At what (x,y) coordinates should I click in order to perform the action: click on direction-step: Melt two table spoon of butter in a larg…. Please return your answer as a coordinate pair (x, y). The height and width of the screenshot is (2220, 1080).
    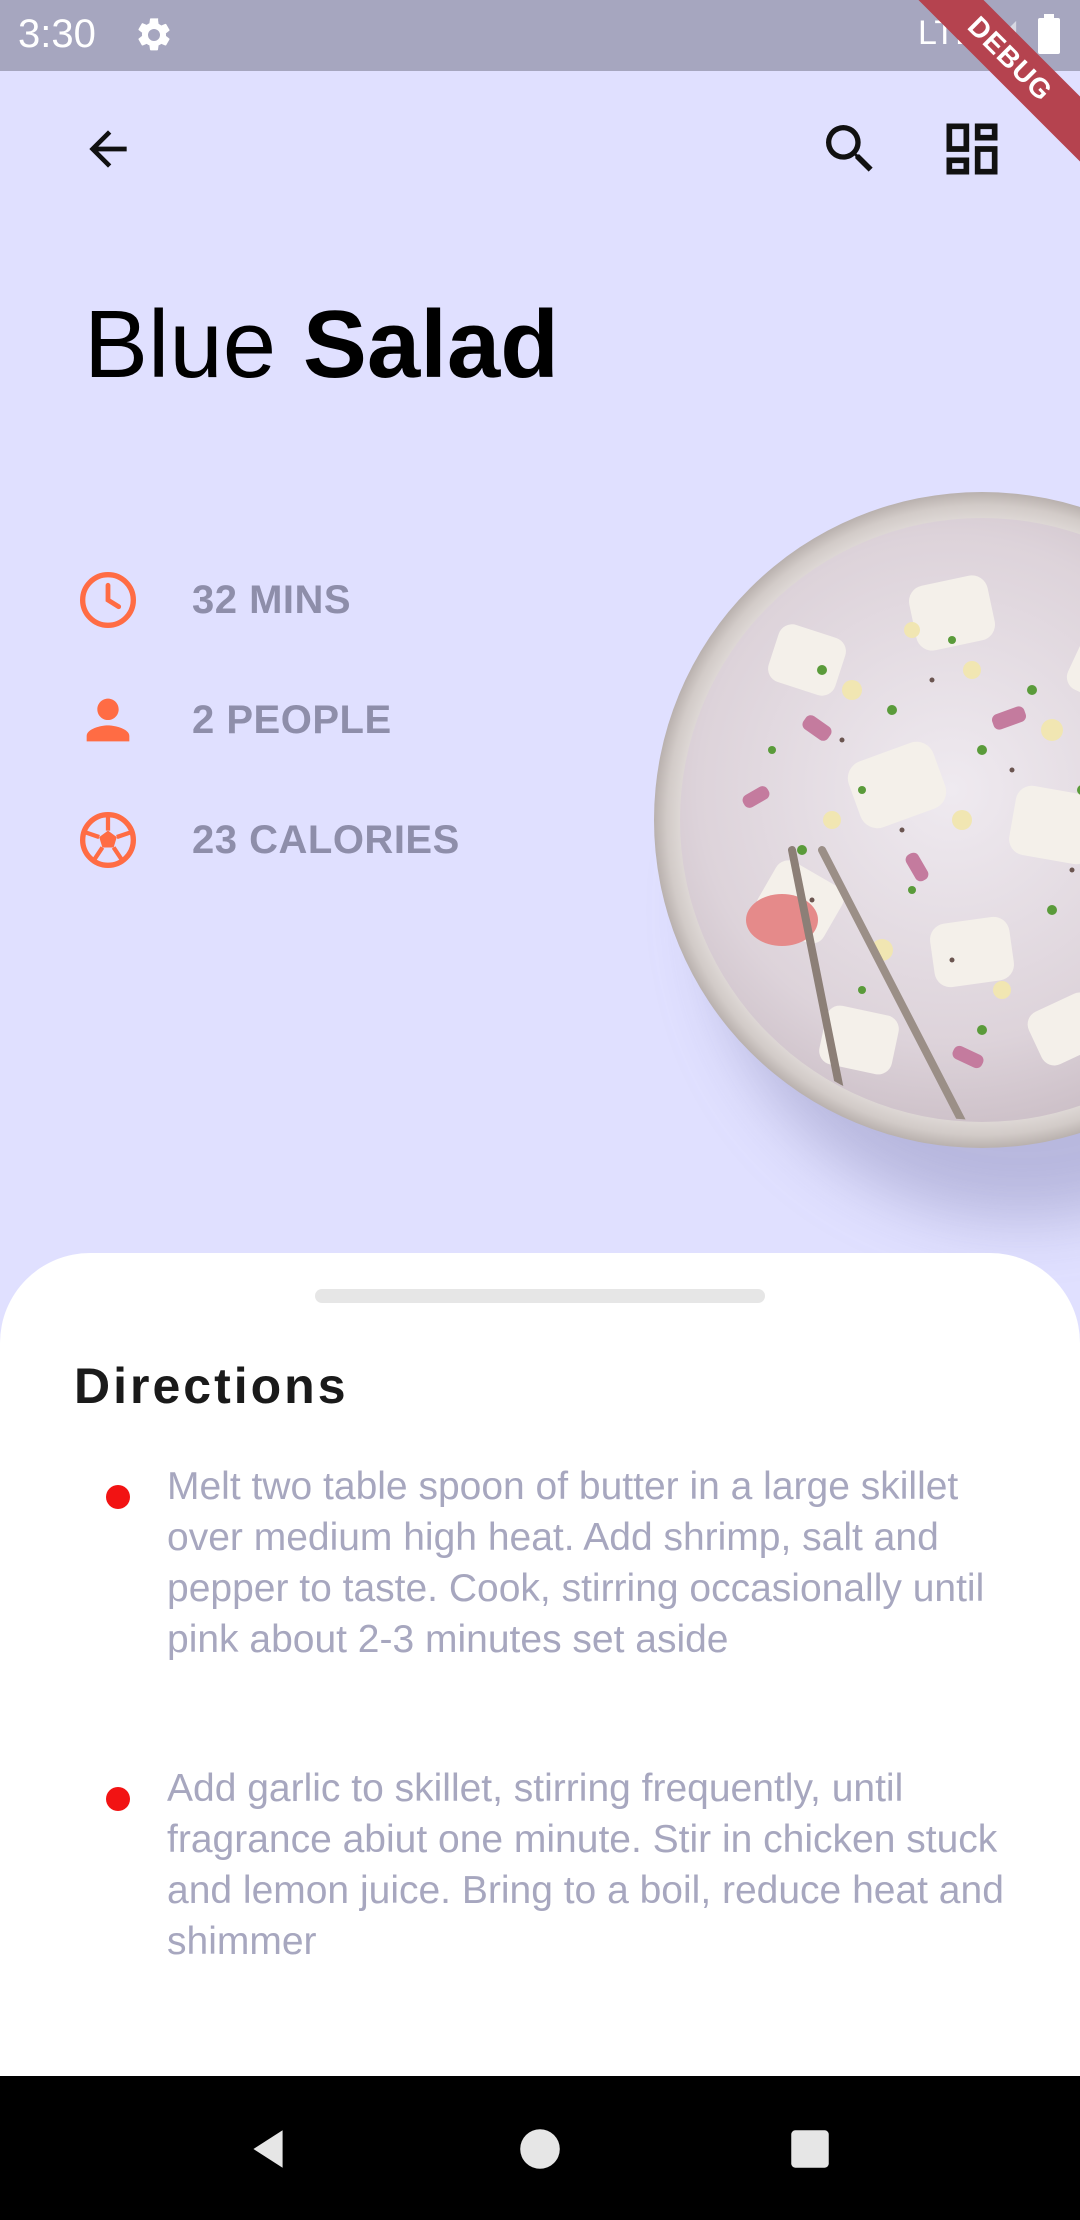
    Looking at the image, I should click on (556, 1563).